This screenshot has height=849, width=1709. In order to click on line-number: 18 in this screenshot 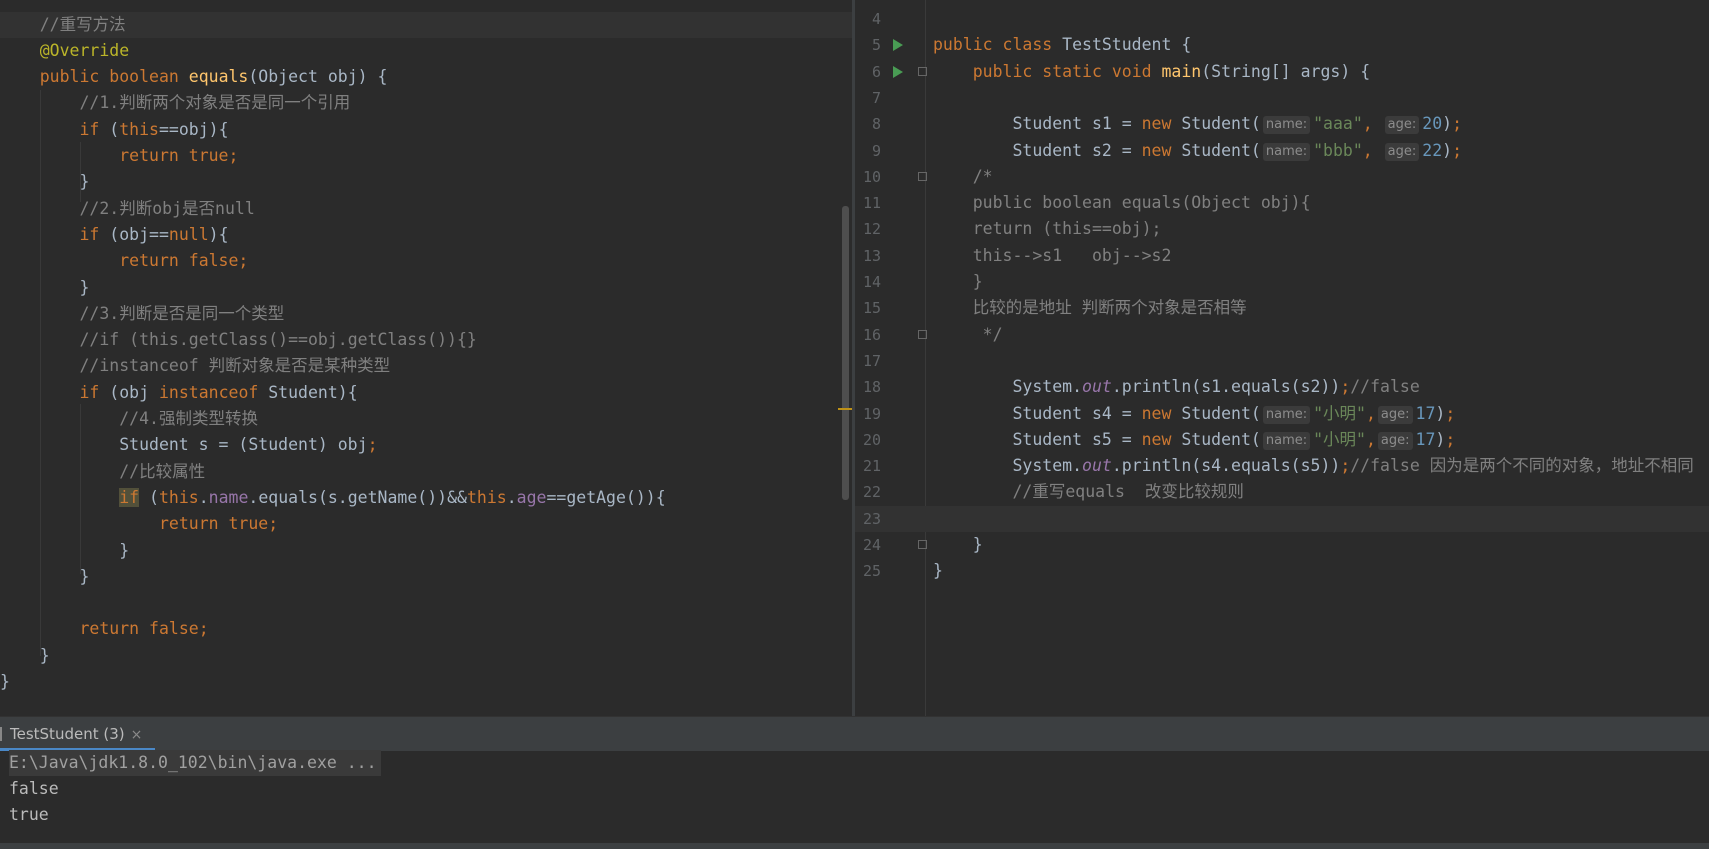, I will do `click(868, 387)`.